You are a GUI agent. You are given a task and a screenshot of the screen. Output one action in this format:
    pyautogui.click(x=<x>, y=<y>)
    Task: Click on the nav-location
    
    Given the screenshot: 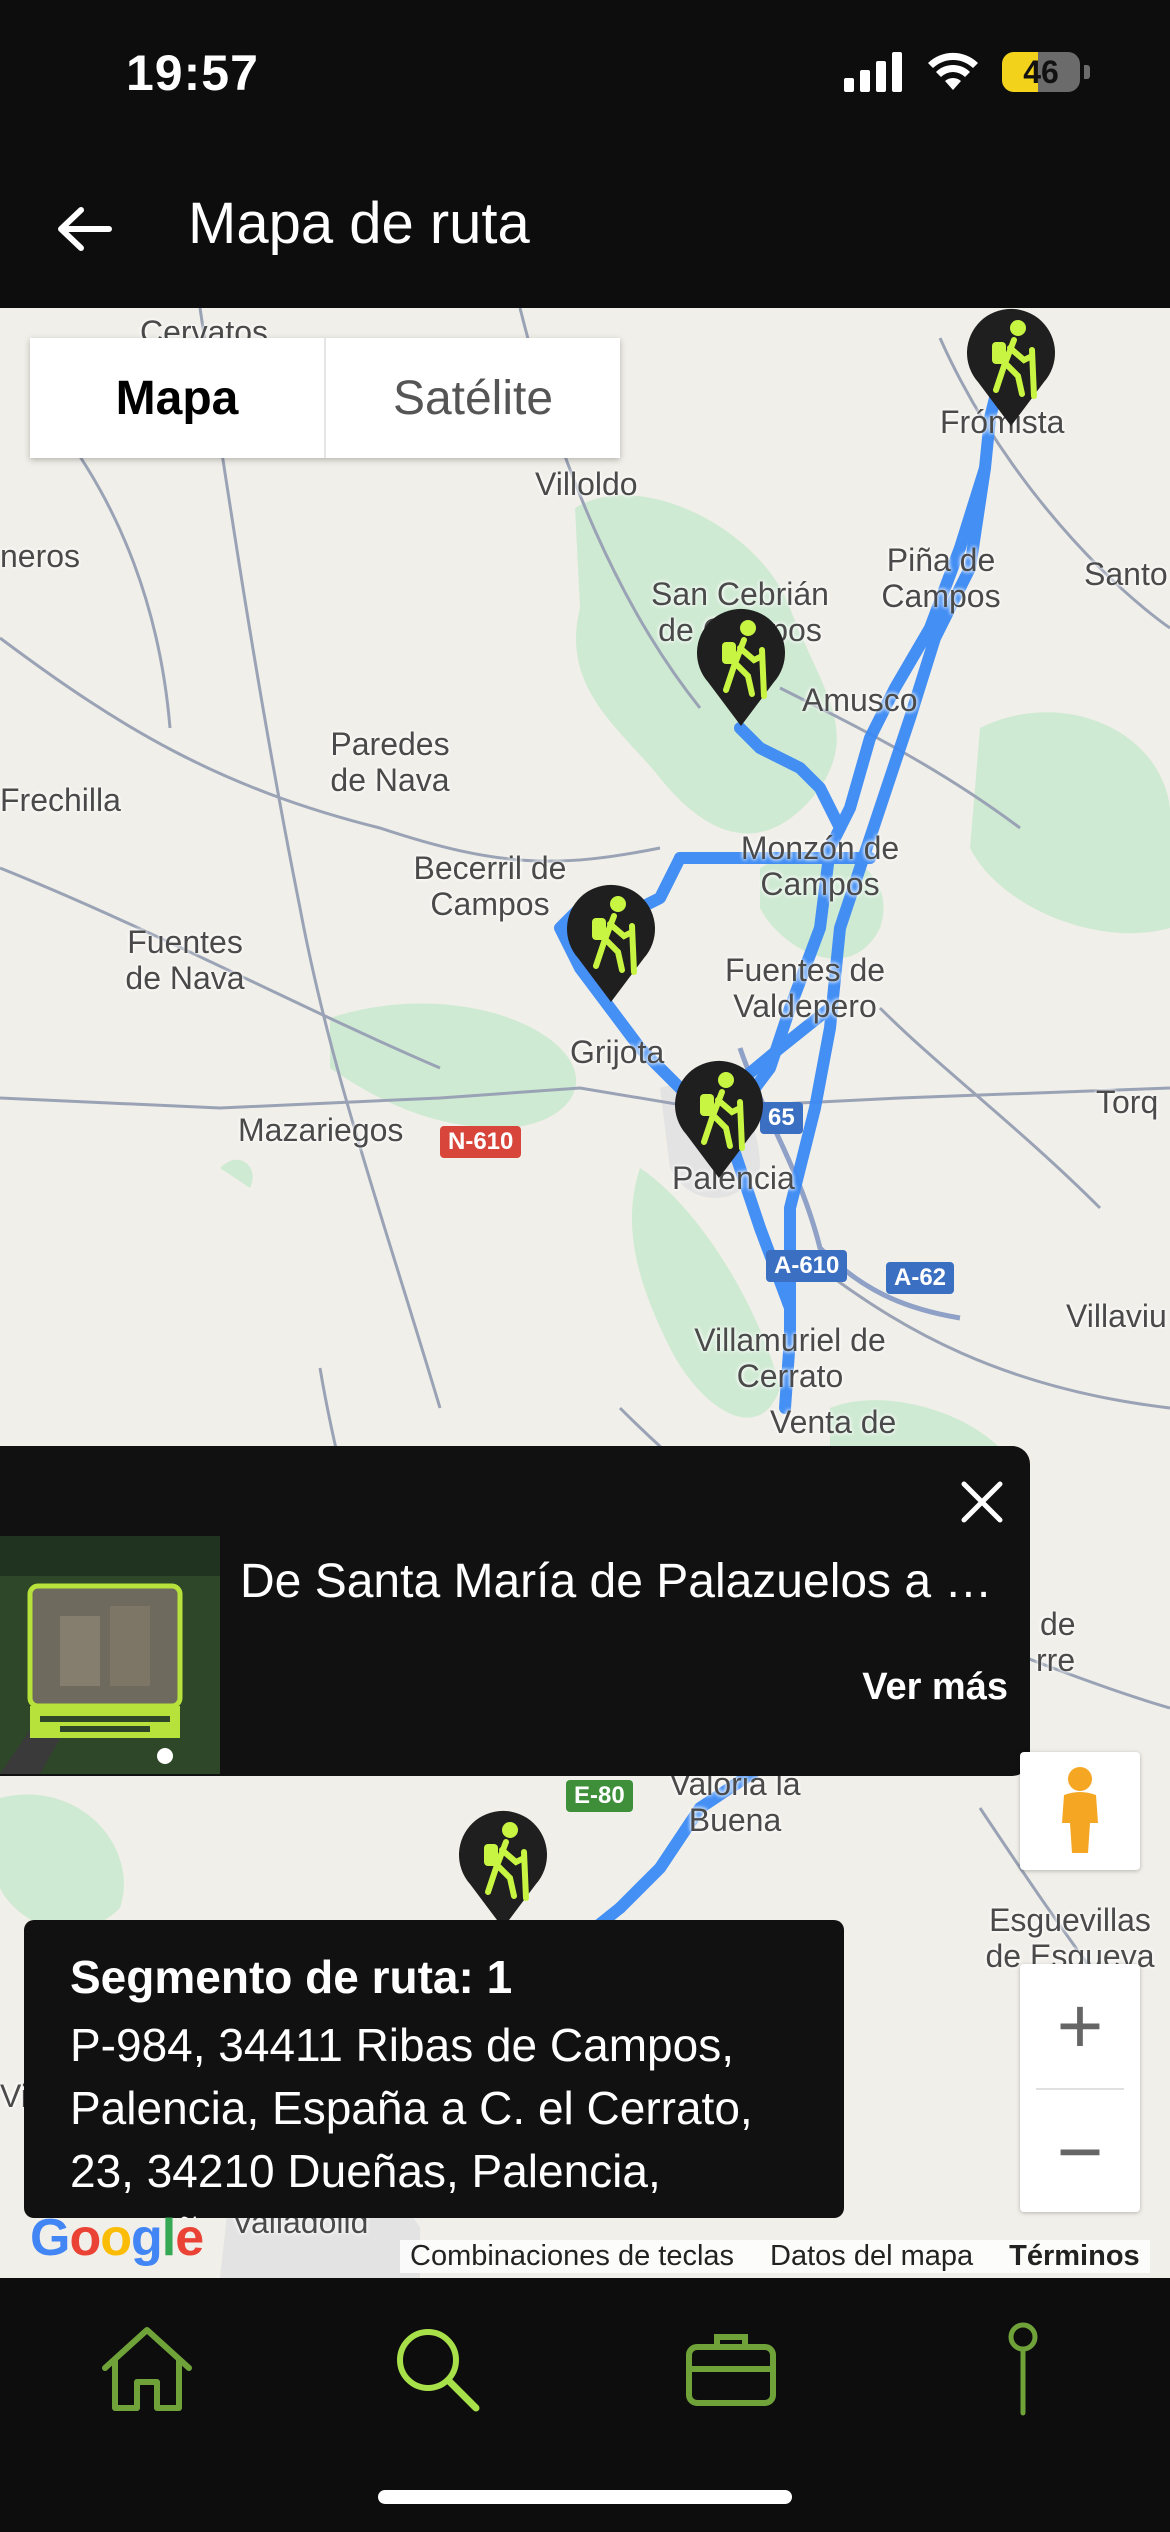 What is the action you would take?
    pyautogui.click(x=1023, y=2369)
    